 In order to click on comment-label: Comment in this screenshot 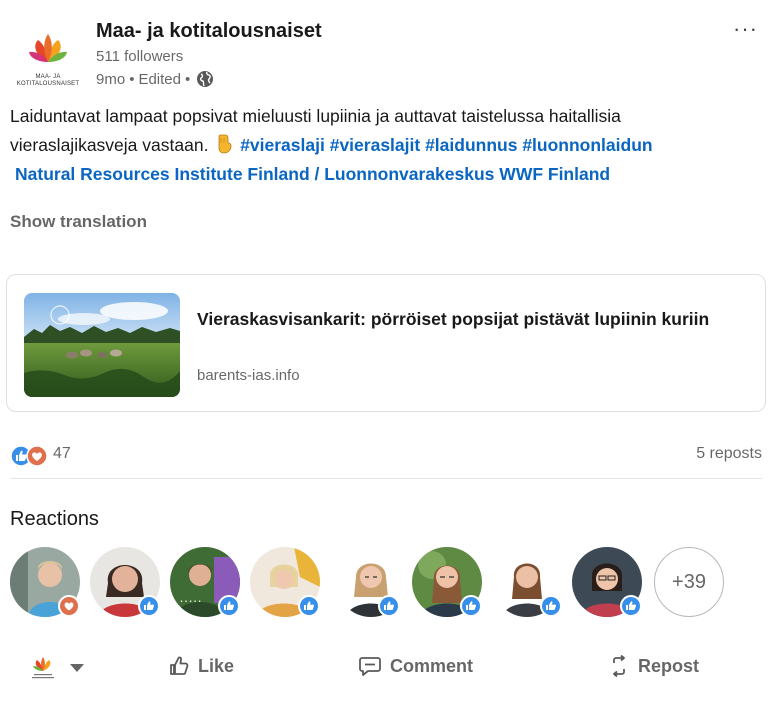, I will do `click(432, 665)`.